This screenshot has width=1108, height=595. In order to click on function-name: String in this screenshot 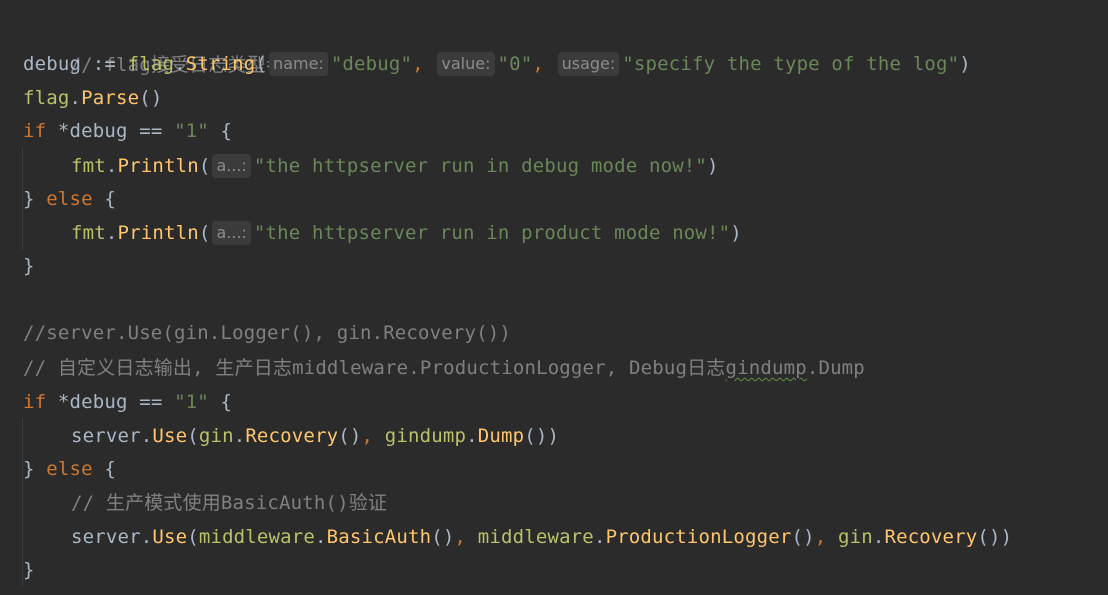, I will do `click(220, 64)`.